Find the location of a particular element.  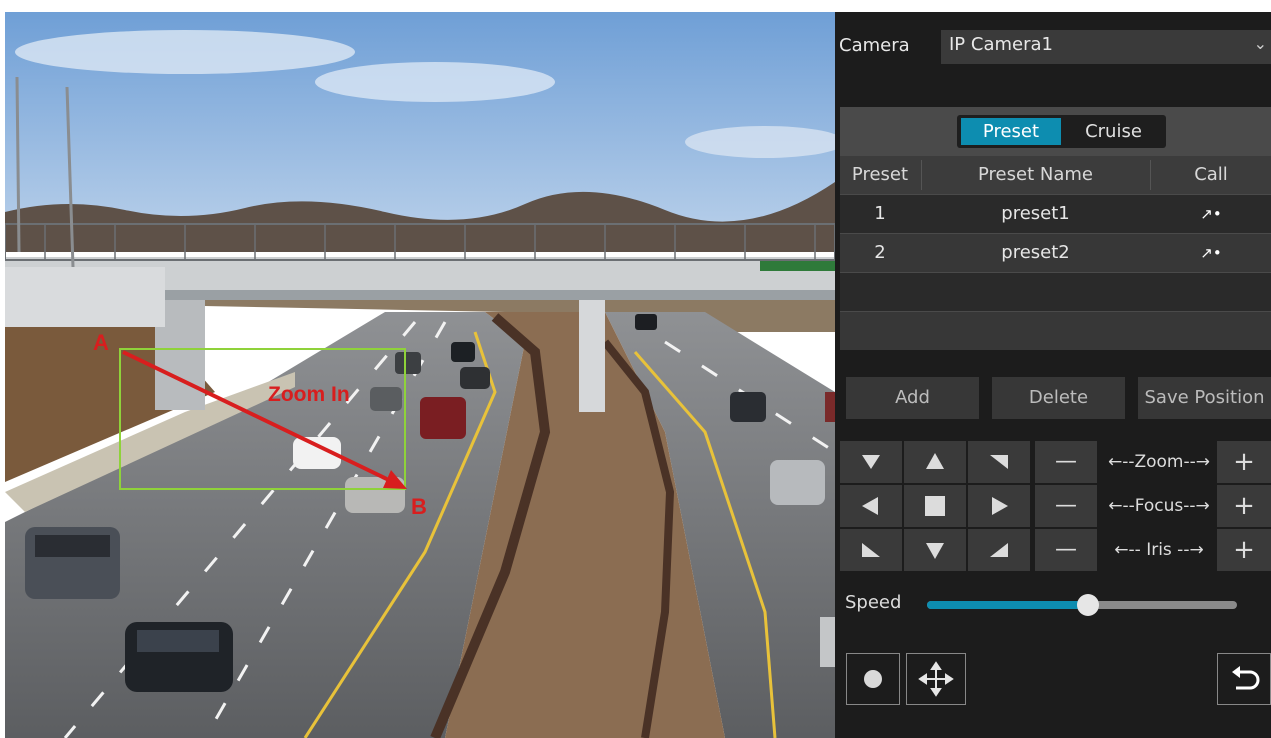

camera-select-value: IP Camera1 is located at coordinates (1001, 44).